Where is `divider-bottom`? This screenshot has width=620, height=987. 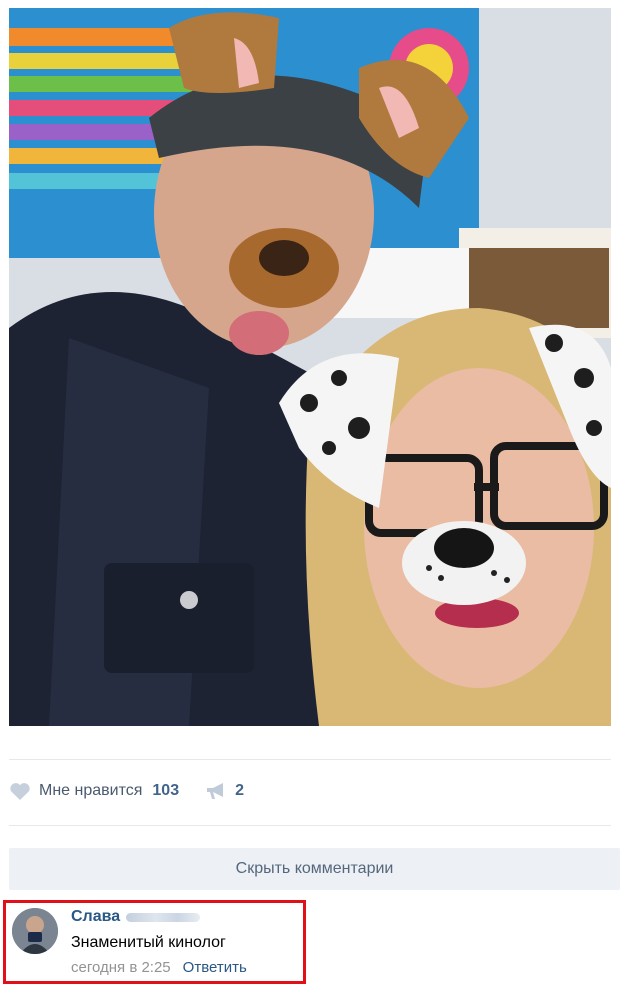 divider-bottom is located at coordinates (310, 825).